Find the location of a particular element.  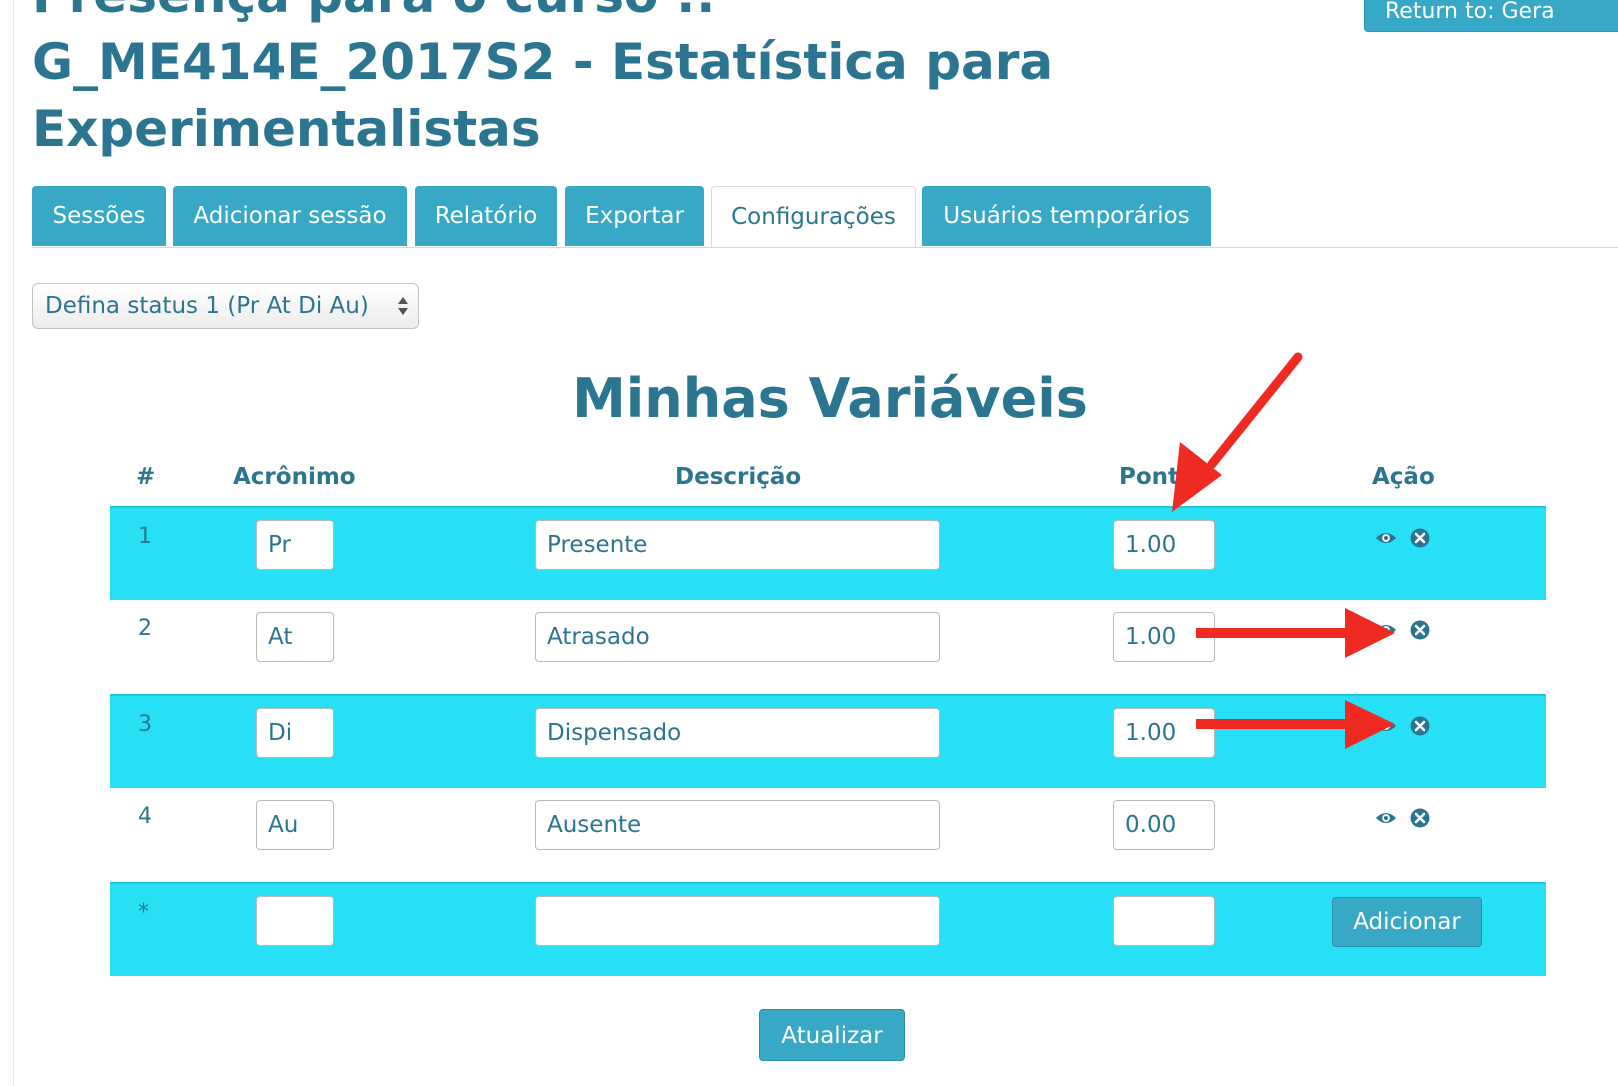

return-to-button: Return to: Gera is located at coordinates (1491, 16).